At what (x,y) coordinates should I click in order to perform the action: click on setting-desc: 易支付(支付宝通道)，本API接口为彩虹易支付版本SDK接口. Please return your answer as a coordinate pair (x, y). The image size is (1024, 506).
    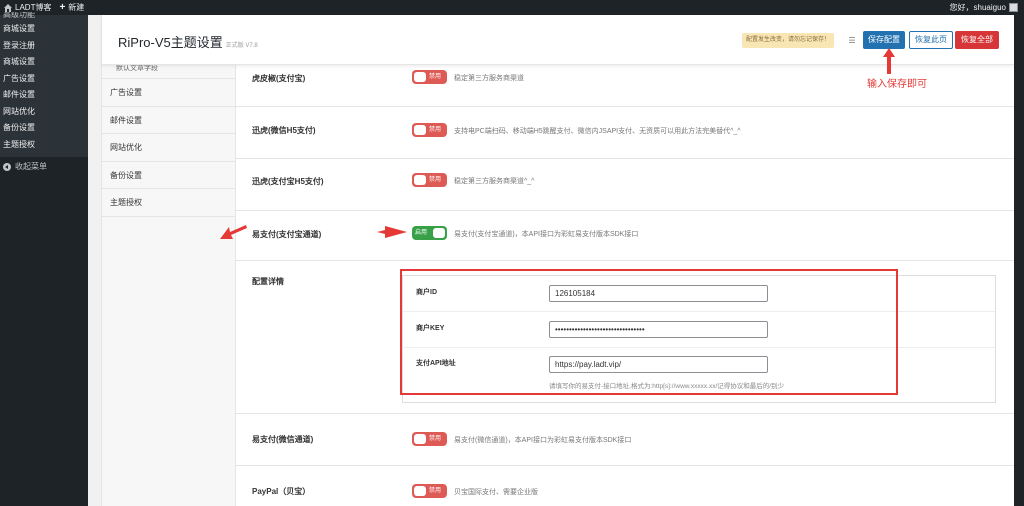
    Looking at the image, I should click on (546, 234).